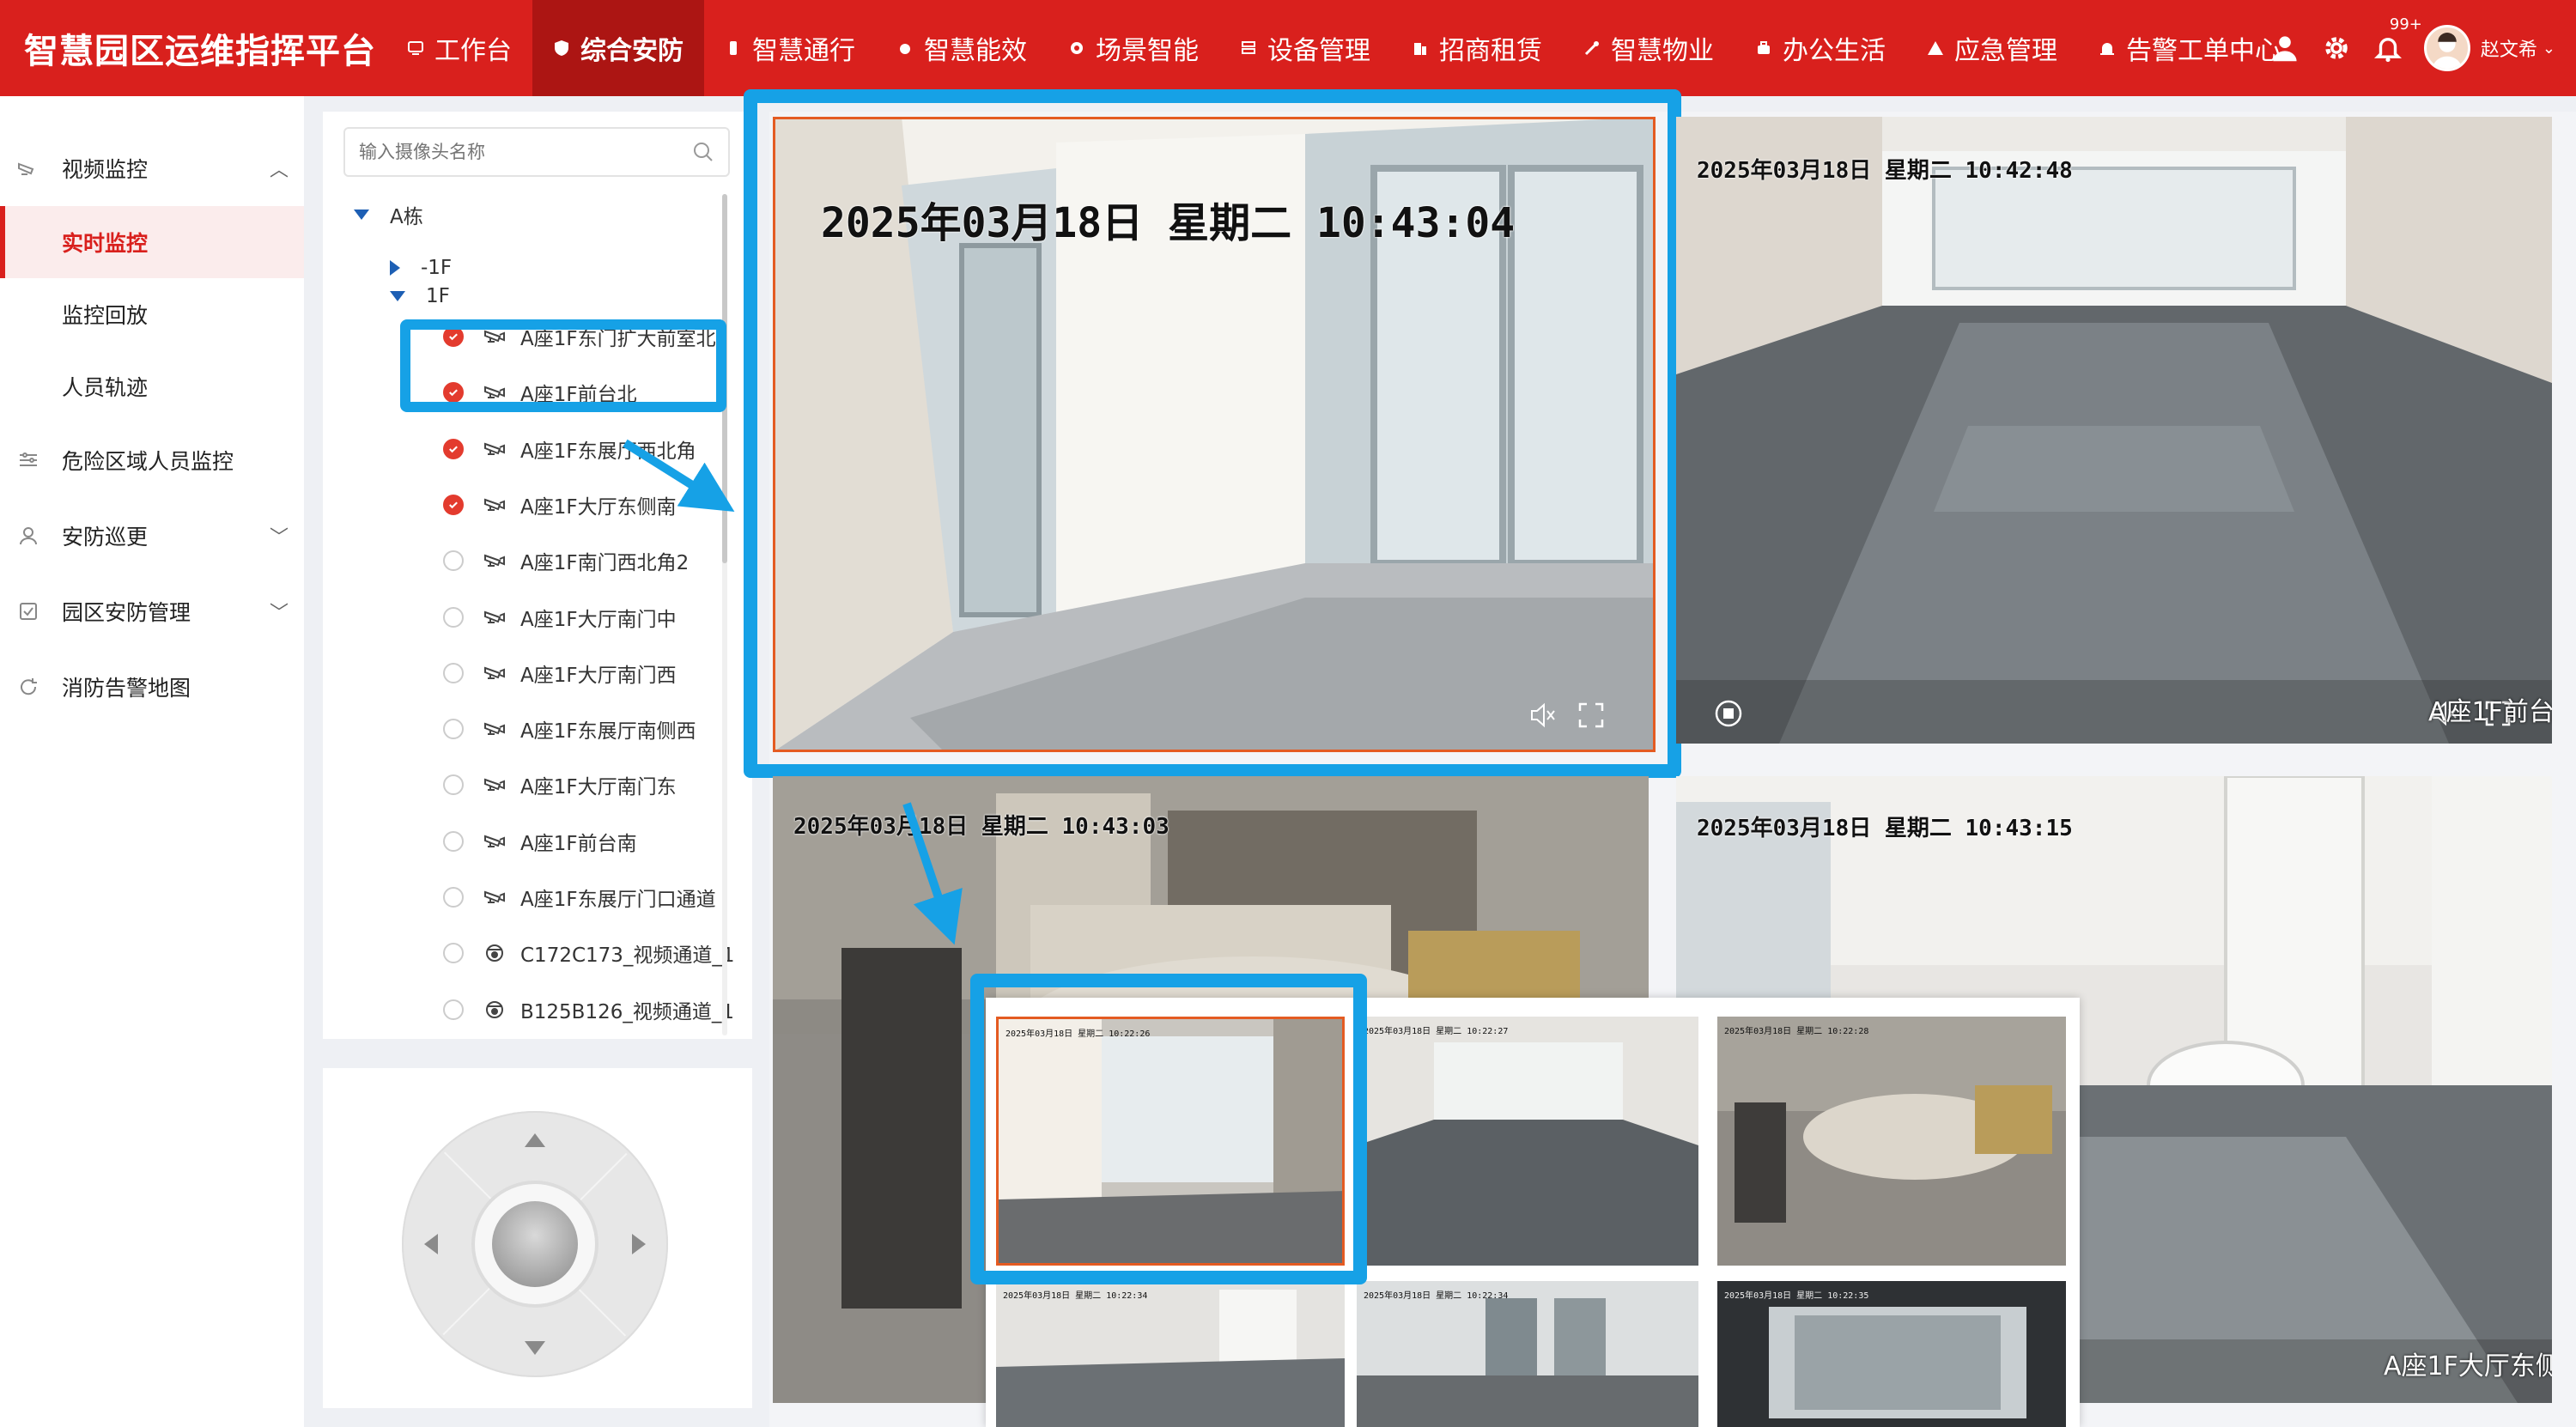 The width and height of the screenshot is (2576, 1427). I want to click on thumbnail-4: 2025年03月18日 星期二 10:22:34, so click(1170, 1354).